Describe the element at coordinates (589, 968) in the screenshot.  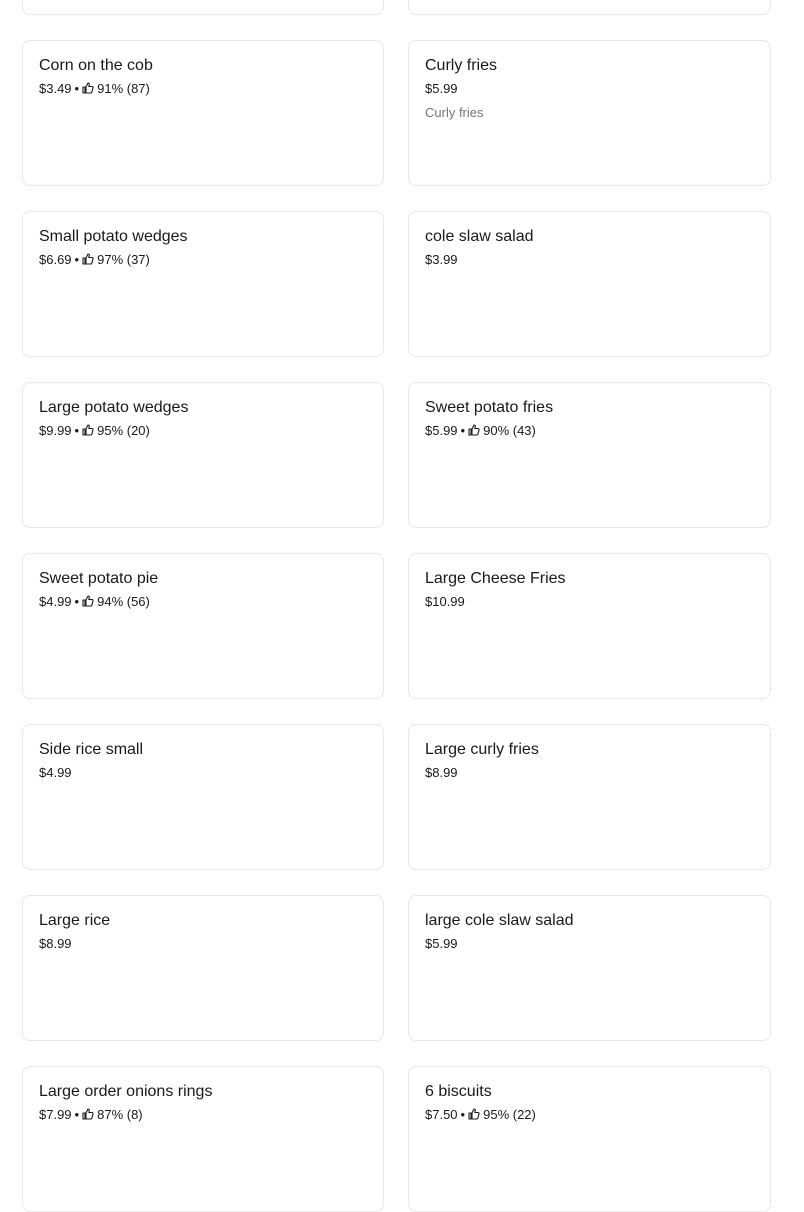
I see `menu-item-card: large cole slaw salad $5.99` at that location.